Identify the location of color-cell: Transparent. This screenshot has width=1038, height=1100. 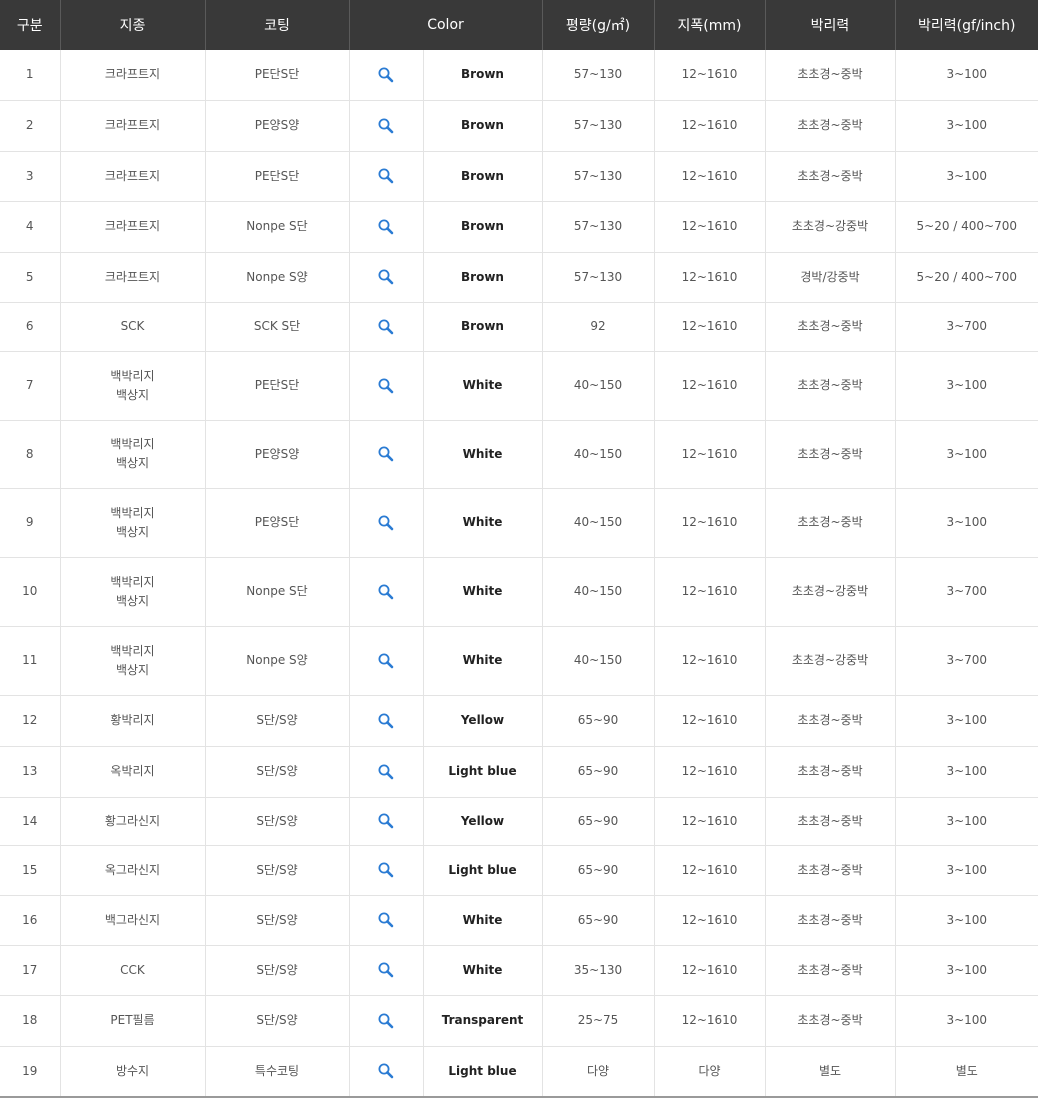
(483, 1021).